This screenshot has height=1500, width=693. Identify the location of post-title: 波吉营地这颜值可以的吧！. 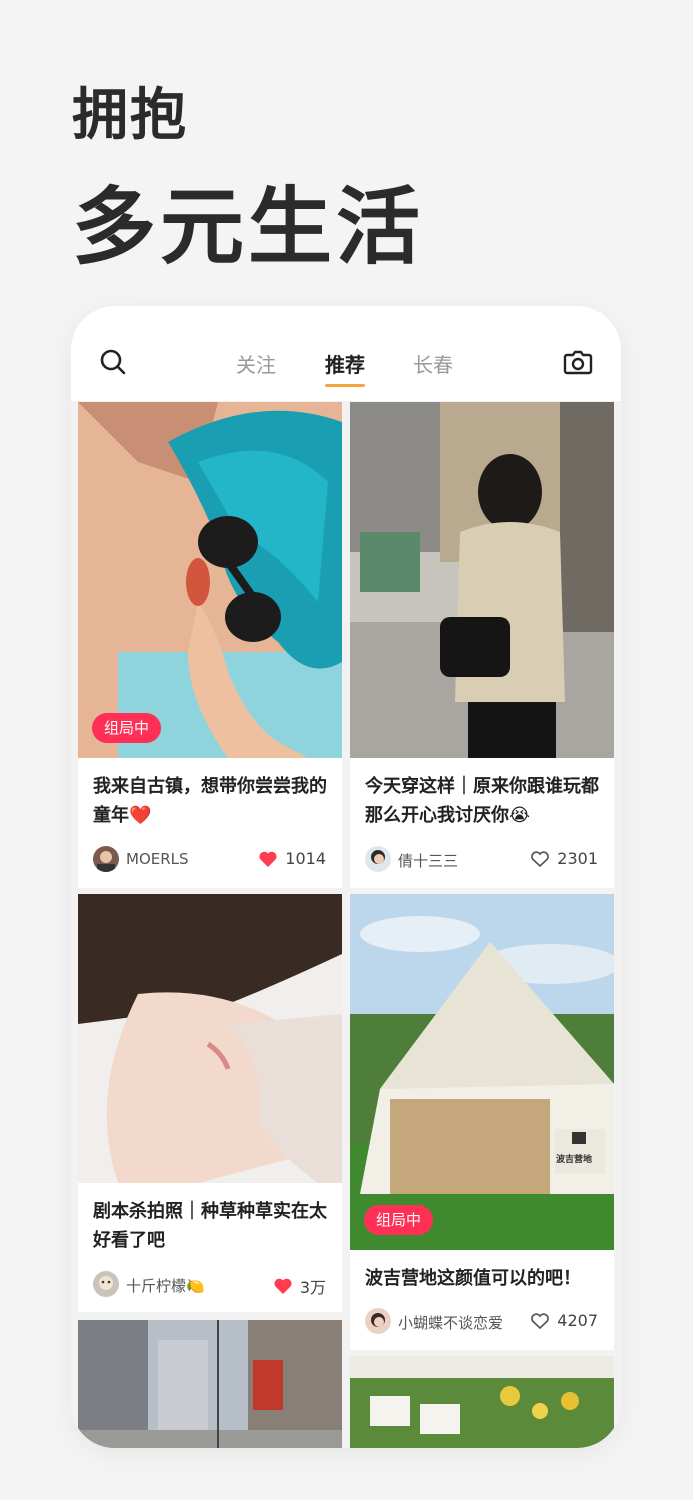
(473, 1278).